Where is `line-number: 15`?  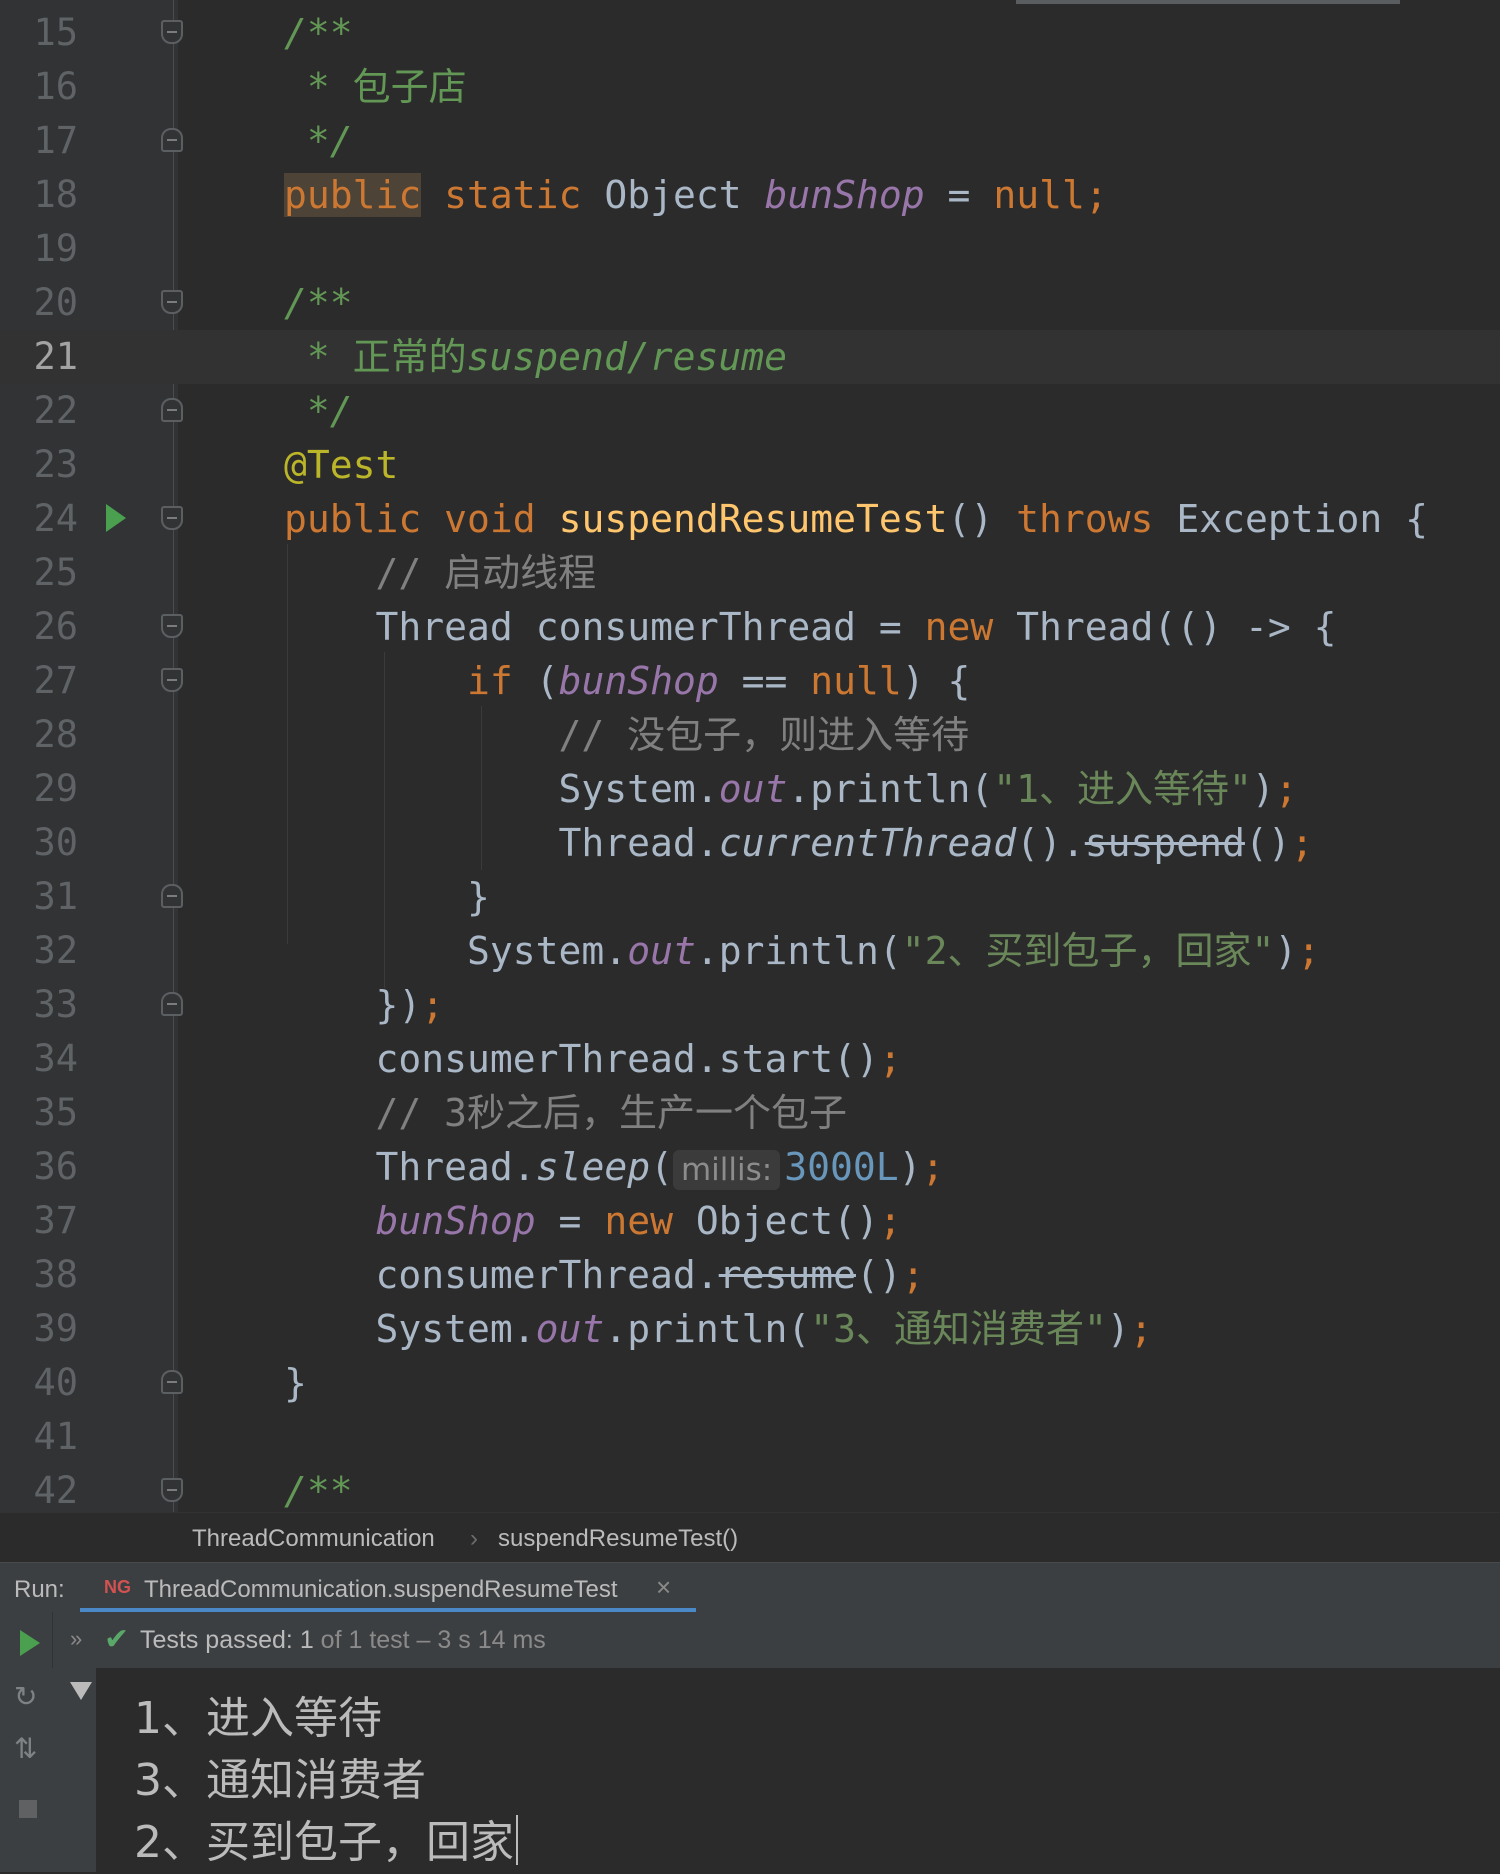
line-number: 15 is located at coordinates (55, 32).